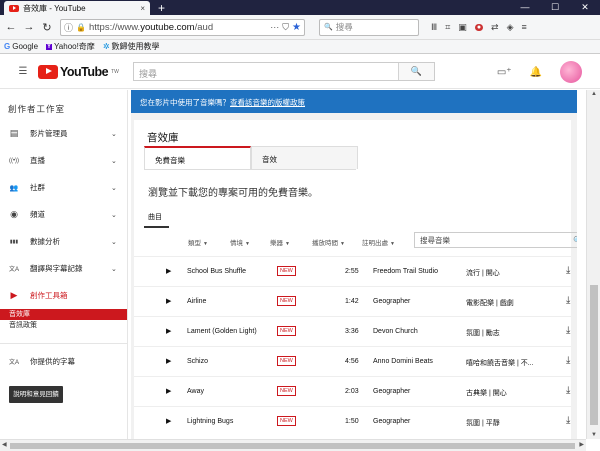 This screenshot has width=600, height=451. Describe the element at coordinates (205, 244) in the screenshot. I see `caret-down-icon: ▼` at that location.